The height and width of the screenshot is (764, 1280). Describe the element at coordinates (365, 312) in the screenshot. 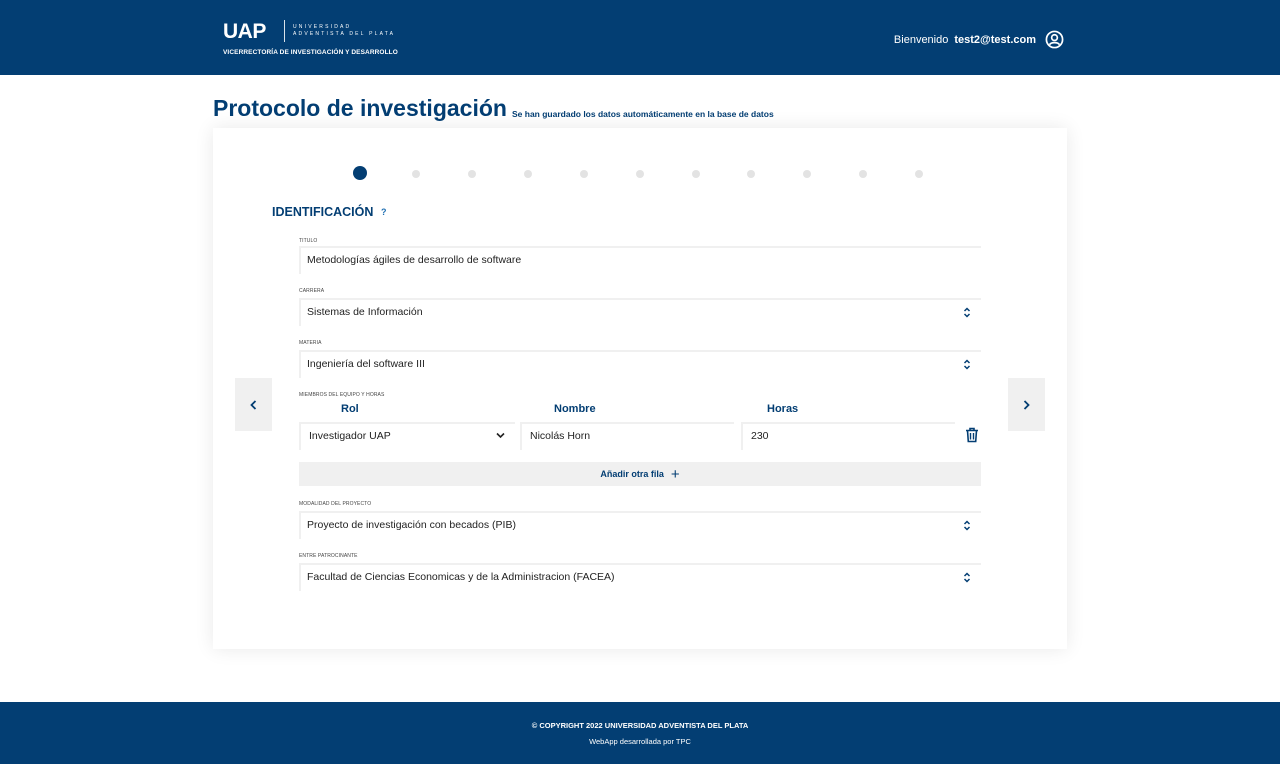

I see `carrera-value: Sistemas de Información` at that location.